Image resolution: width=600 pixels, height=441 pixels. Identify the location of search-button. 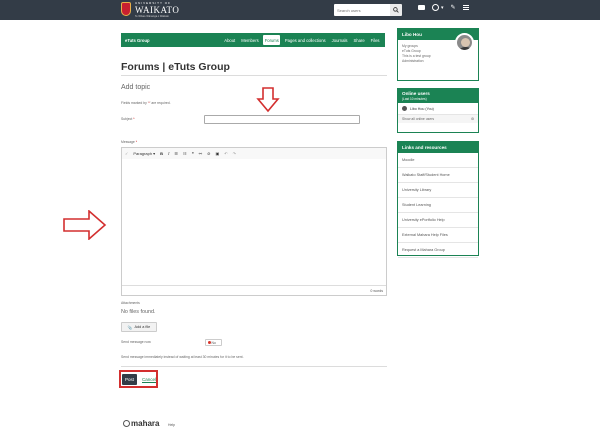
(396, 10).